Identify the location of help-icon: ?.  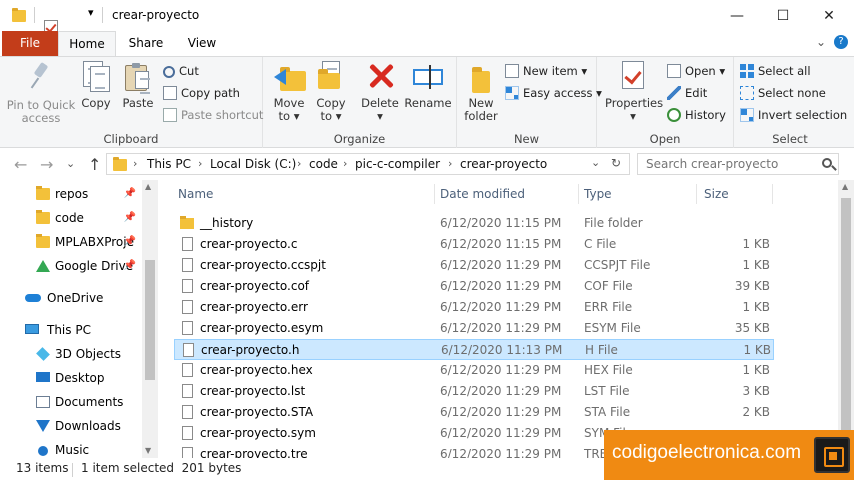
(841, 42).